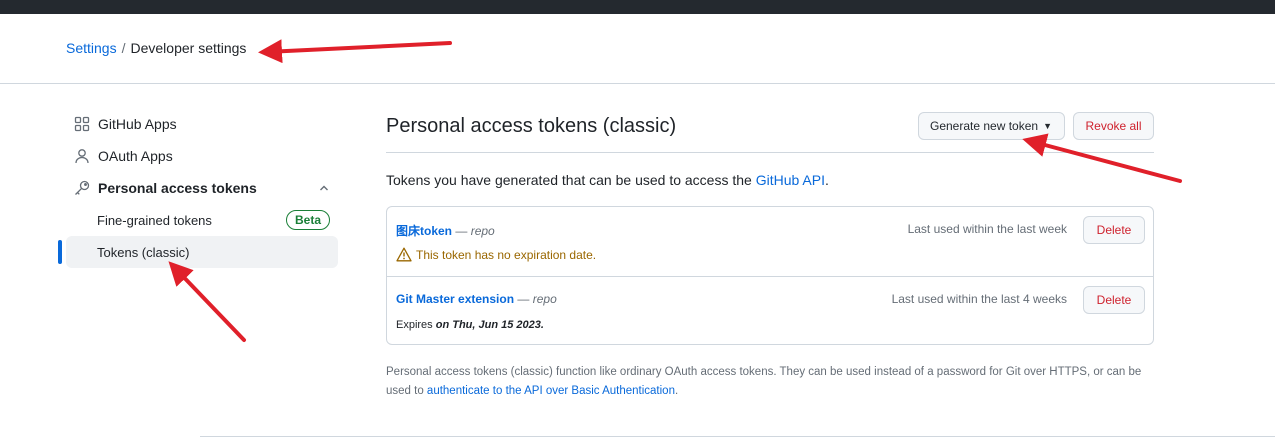  What do you see at coordinates (137, 124) in the screenshot?
I see `sidebar-item-label: GitHub Apps` at bounding box center [137, 124].